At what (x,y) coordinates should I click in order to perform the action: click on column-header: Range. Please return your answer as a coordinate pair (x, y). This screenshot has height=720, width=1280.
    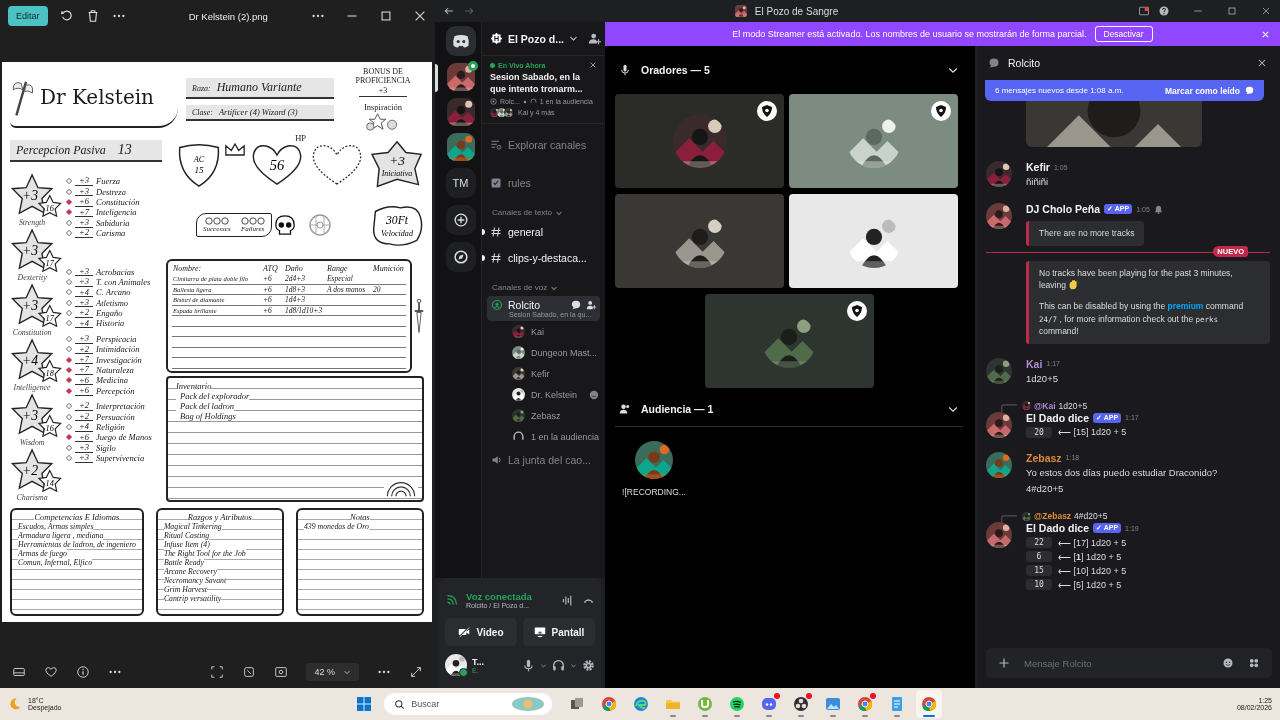
    Looking at the image, I should click on (349, 268).